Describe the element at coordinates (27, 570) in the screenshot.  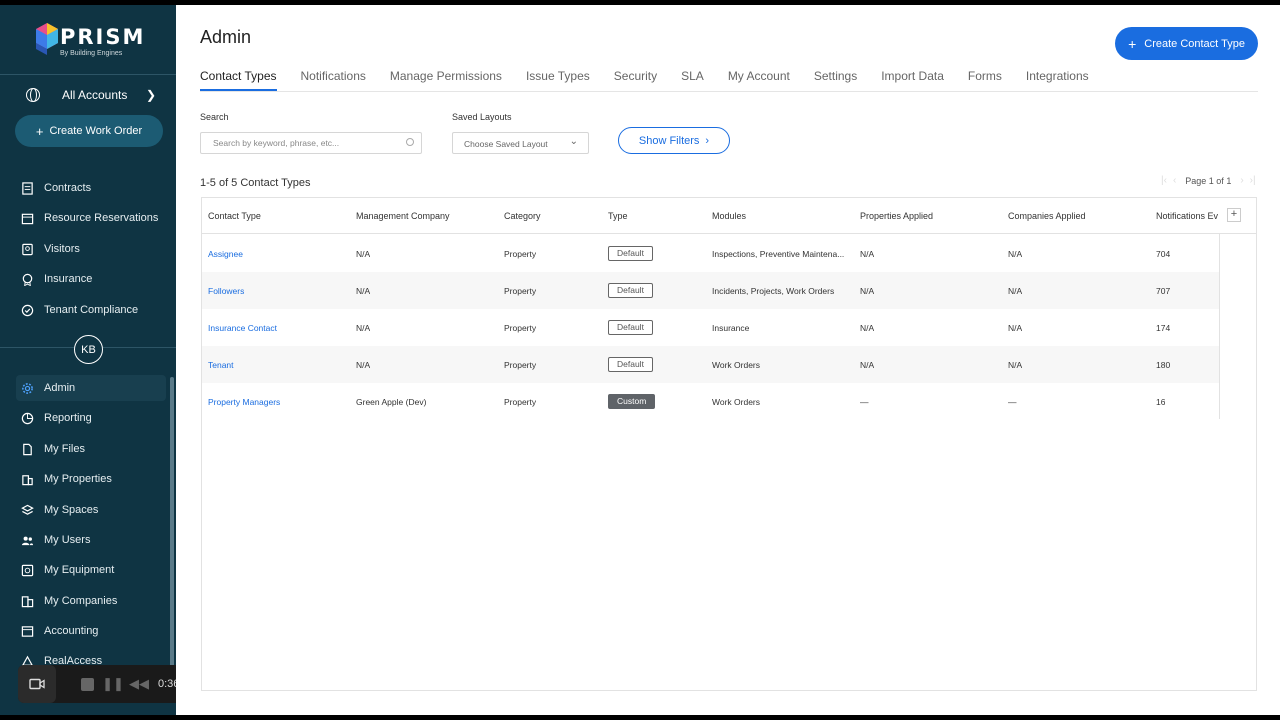
I see `equipment-icon` at that location.